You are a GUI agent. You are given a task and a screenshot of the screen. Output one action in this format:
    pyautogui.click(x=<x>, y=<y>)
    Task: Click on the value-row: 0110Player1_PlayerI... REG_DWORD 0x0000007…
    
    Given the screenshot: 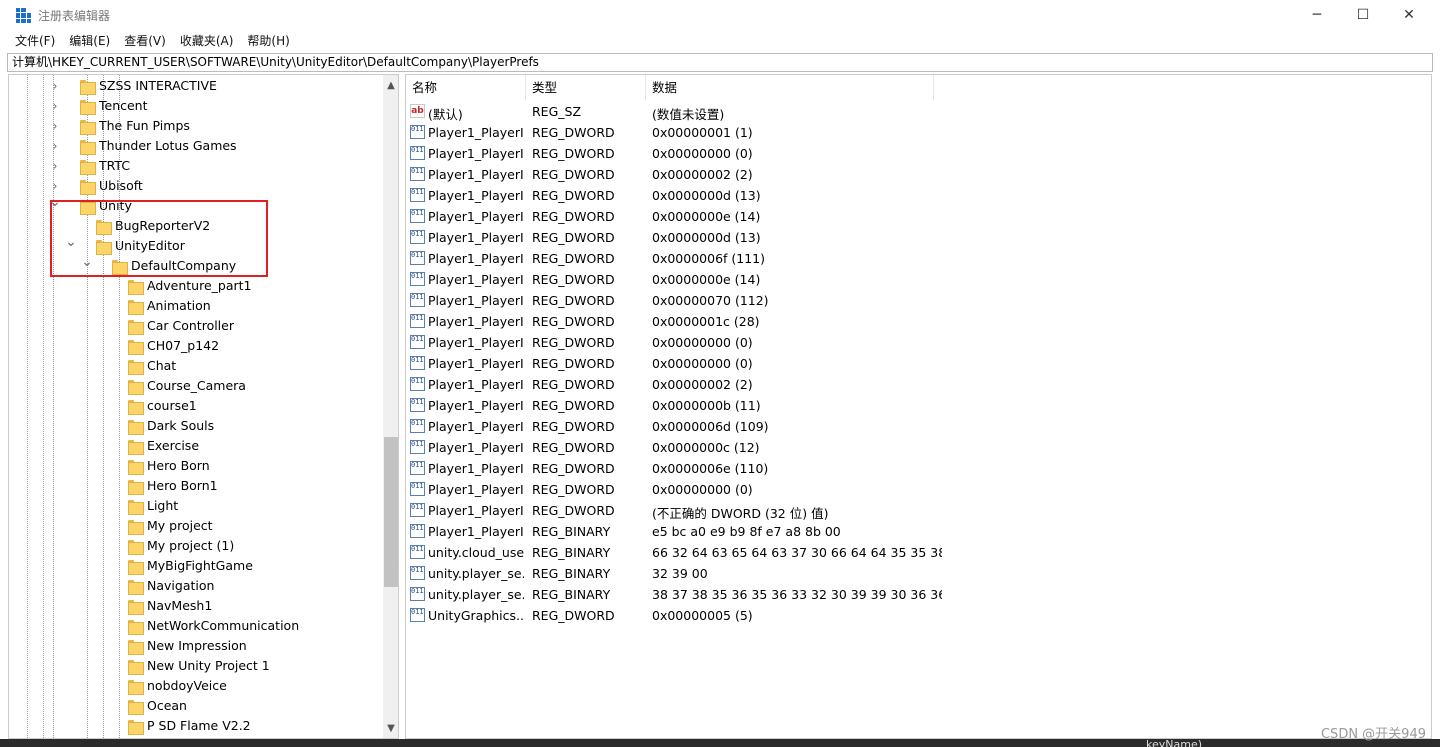 What is the action you would take?
    pyautogui.click(x=918, y=300)
    